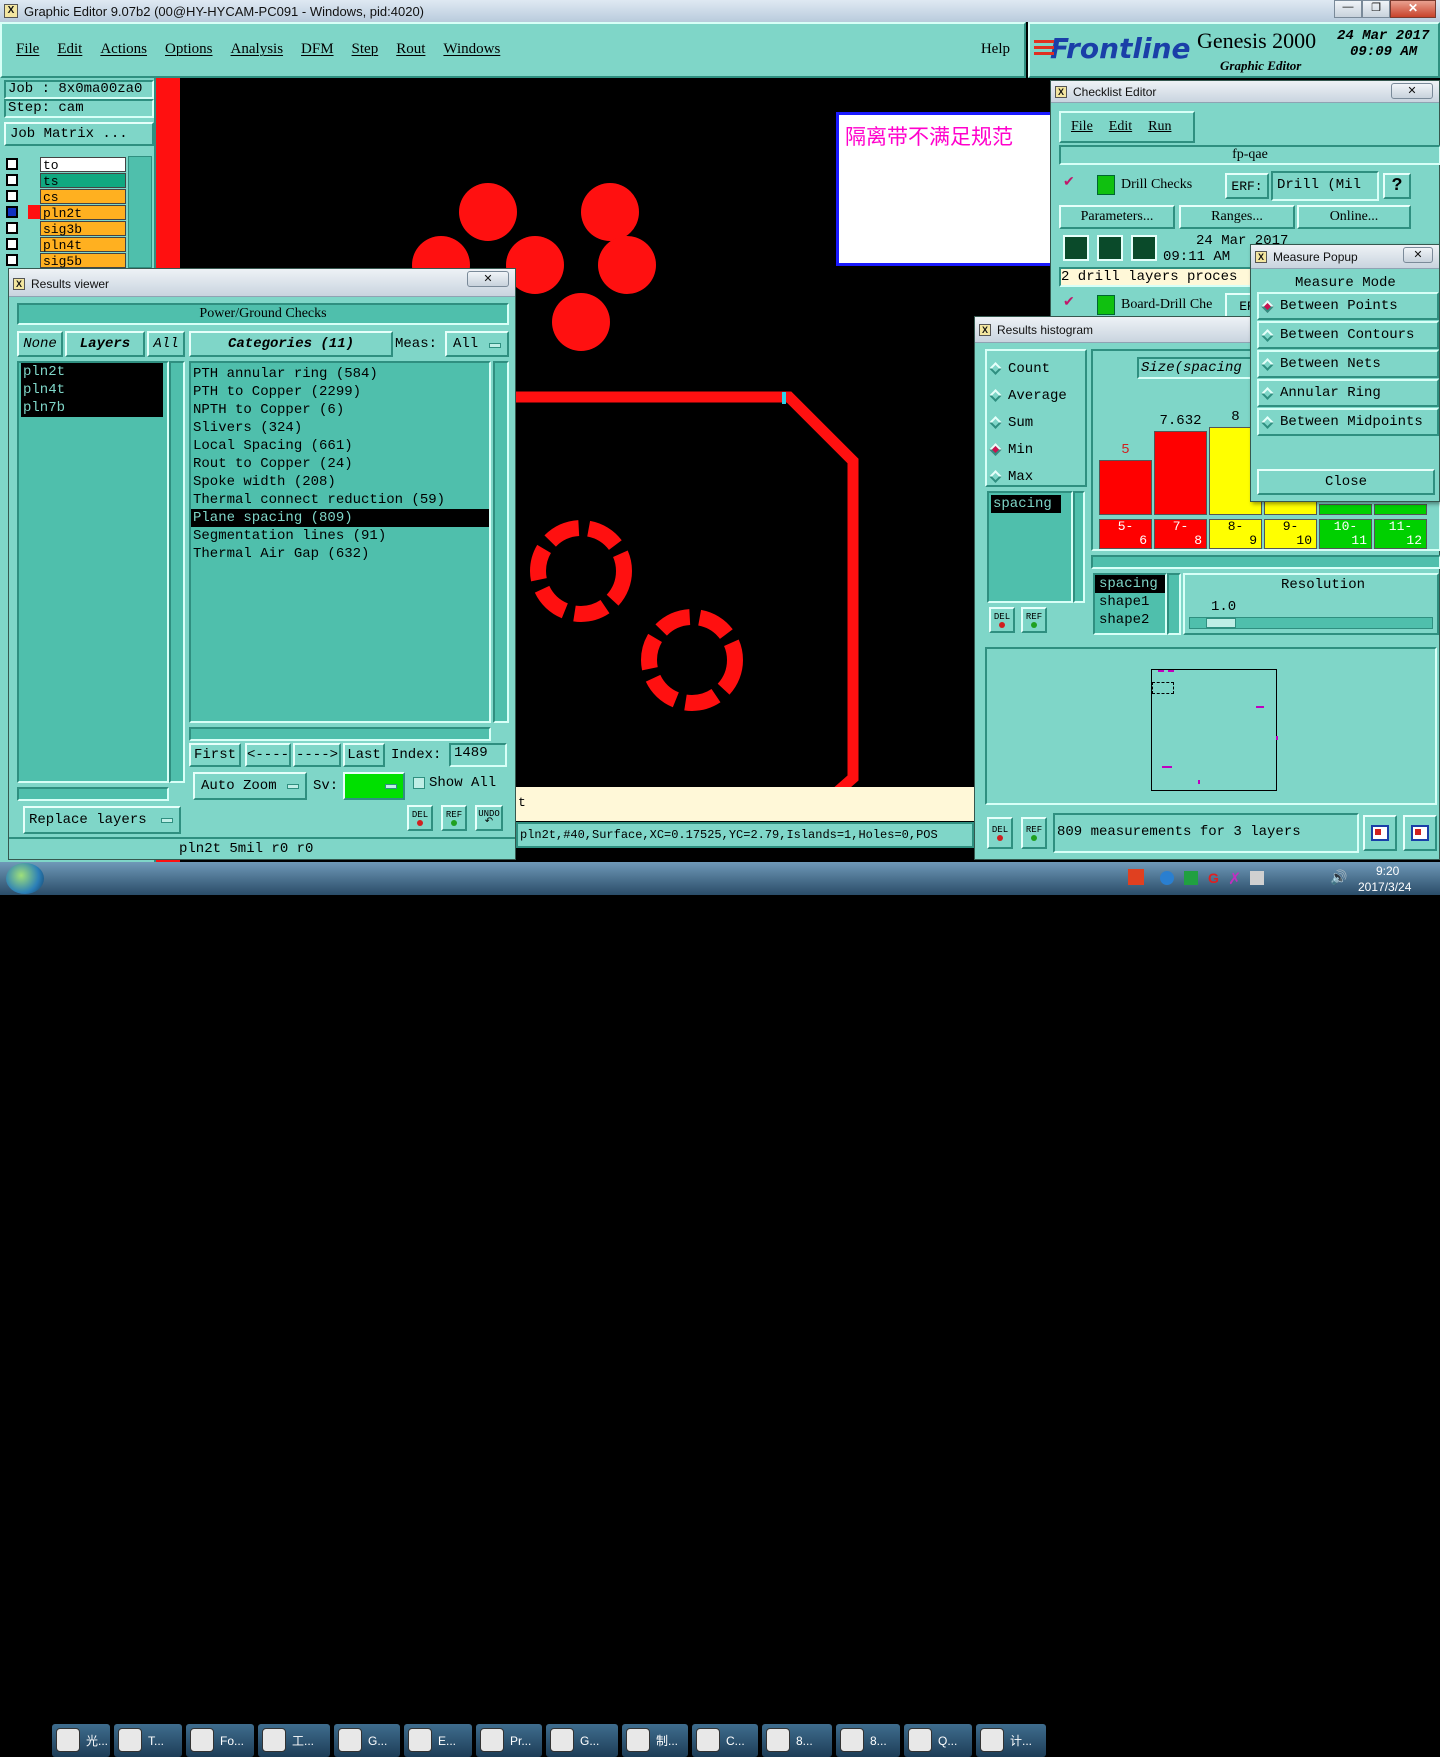 The width and height of the screenshot is (1440, 1757). I want to click on layer-row: cs, so click(66, 196).